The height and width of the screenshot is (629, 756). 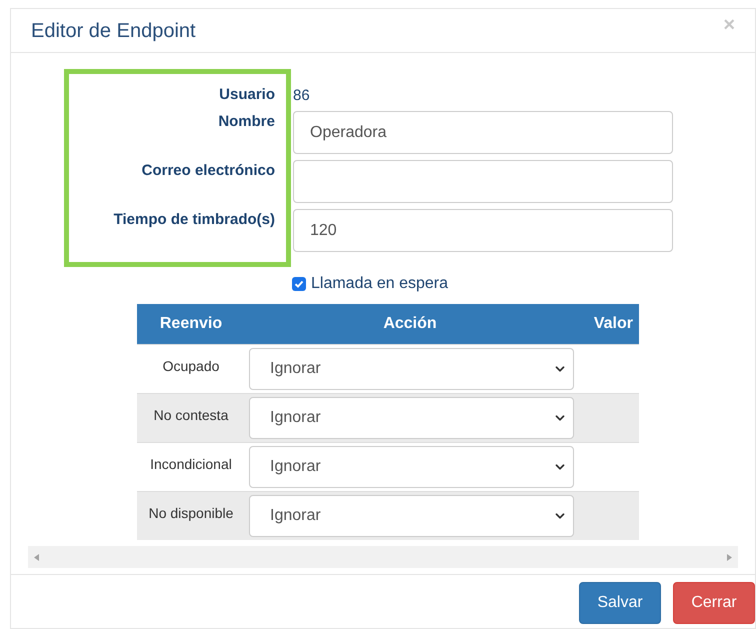 I want to click on table-cell-text: No contesta, so click(x=191, y=415).